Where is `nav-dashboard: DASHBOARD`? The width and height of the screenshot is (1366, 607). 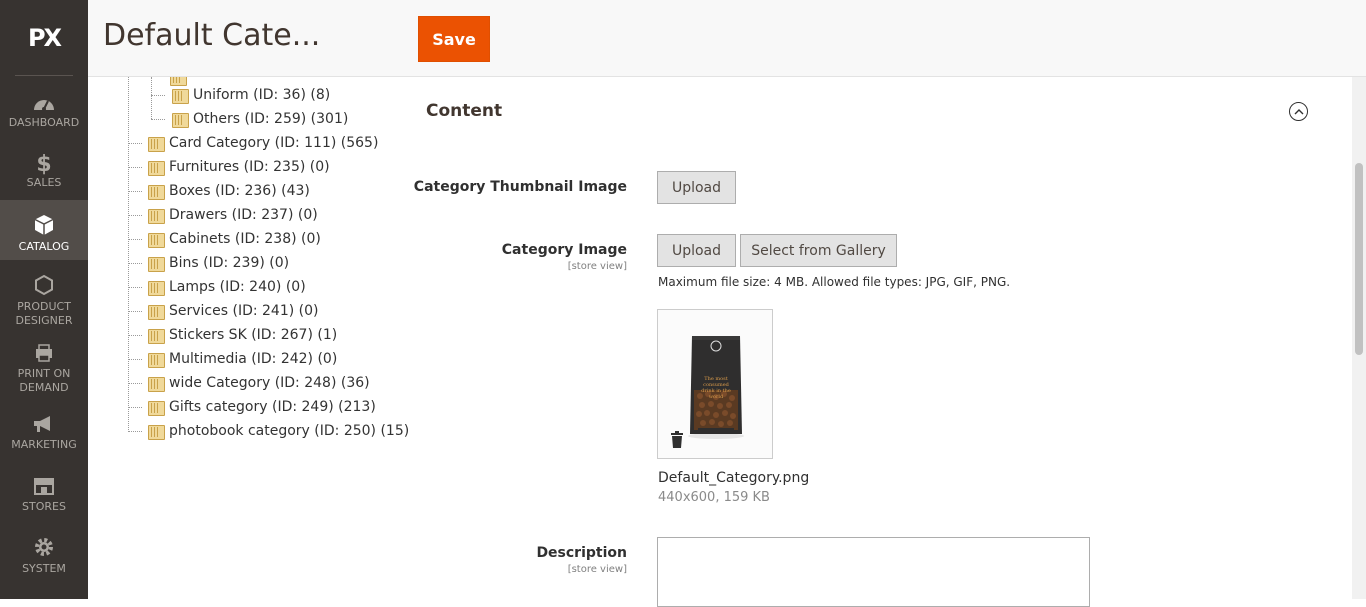
nav-dashboard: DASHBOARD is located at coordinates (44, 110).